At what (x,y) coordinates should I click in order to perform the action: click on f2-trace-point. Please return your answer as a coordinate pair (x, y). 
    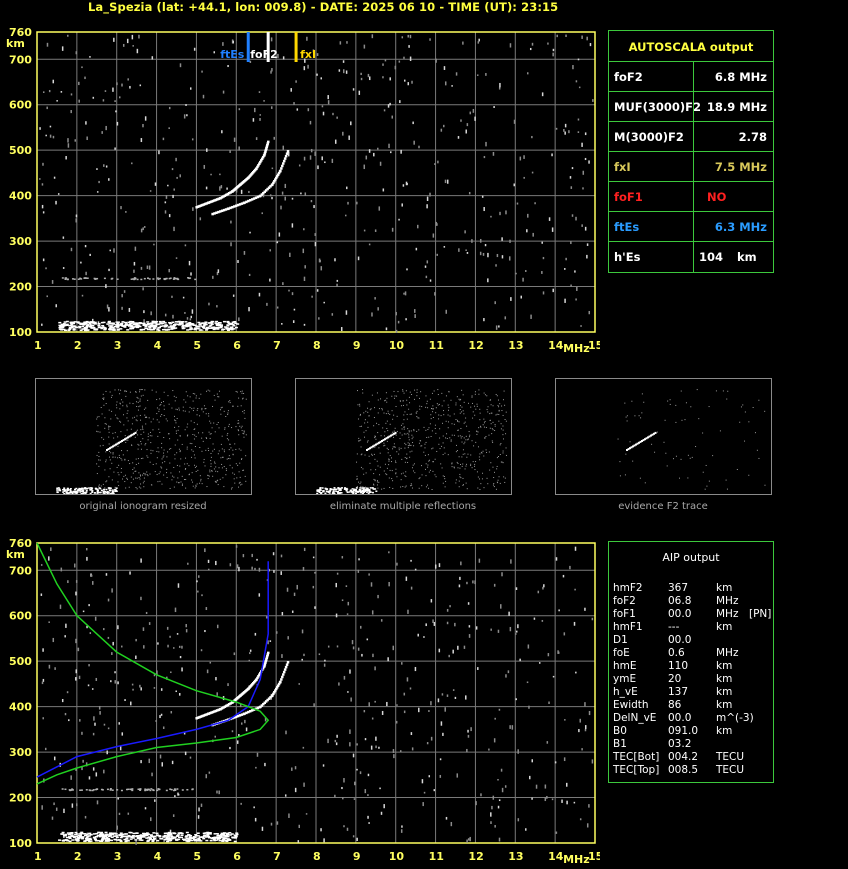
    Looking at the image, I should click on (288, 151).